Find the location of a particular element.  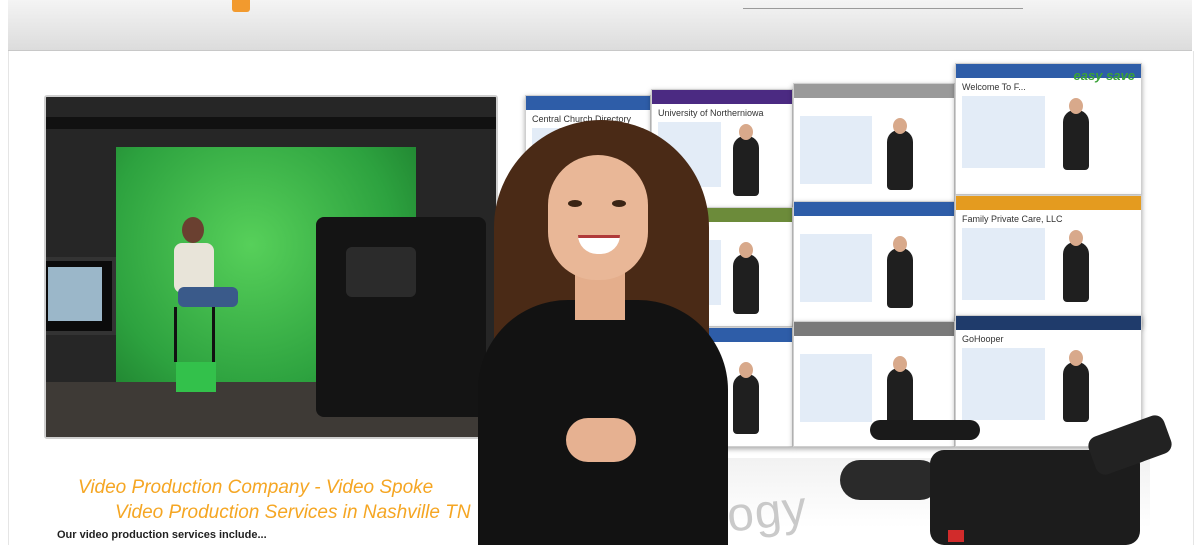

tile-title: GoHooper is located at coordinates (983, 339).